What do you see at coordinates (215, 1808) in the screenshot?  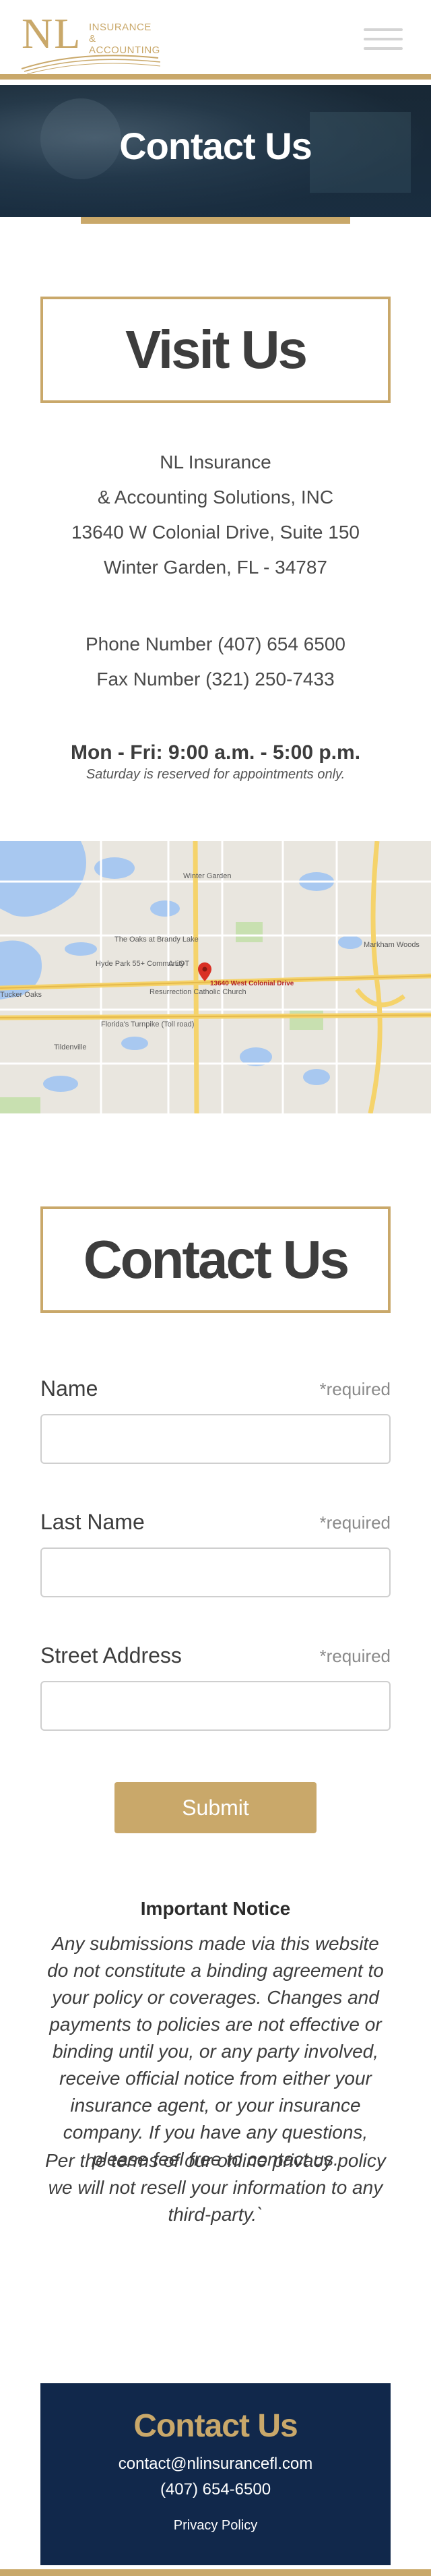 I see `submit-button: Submit` at bounding box center [215, 1808].